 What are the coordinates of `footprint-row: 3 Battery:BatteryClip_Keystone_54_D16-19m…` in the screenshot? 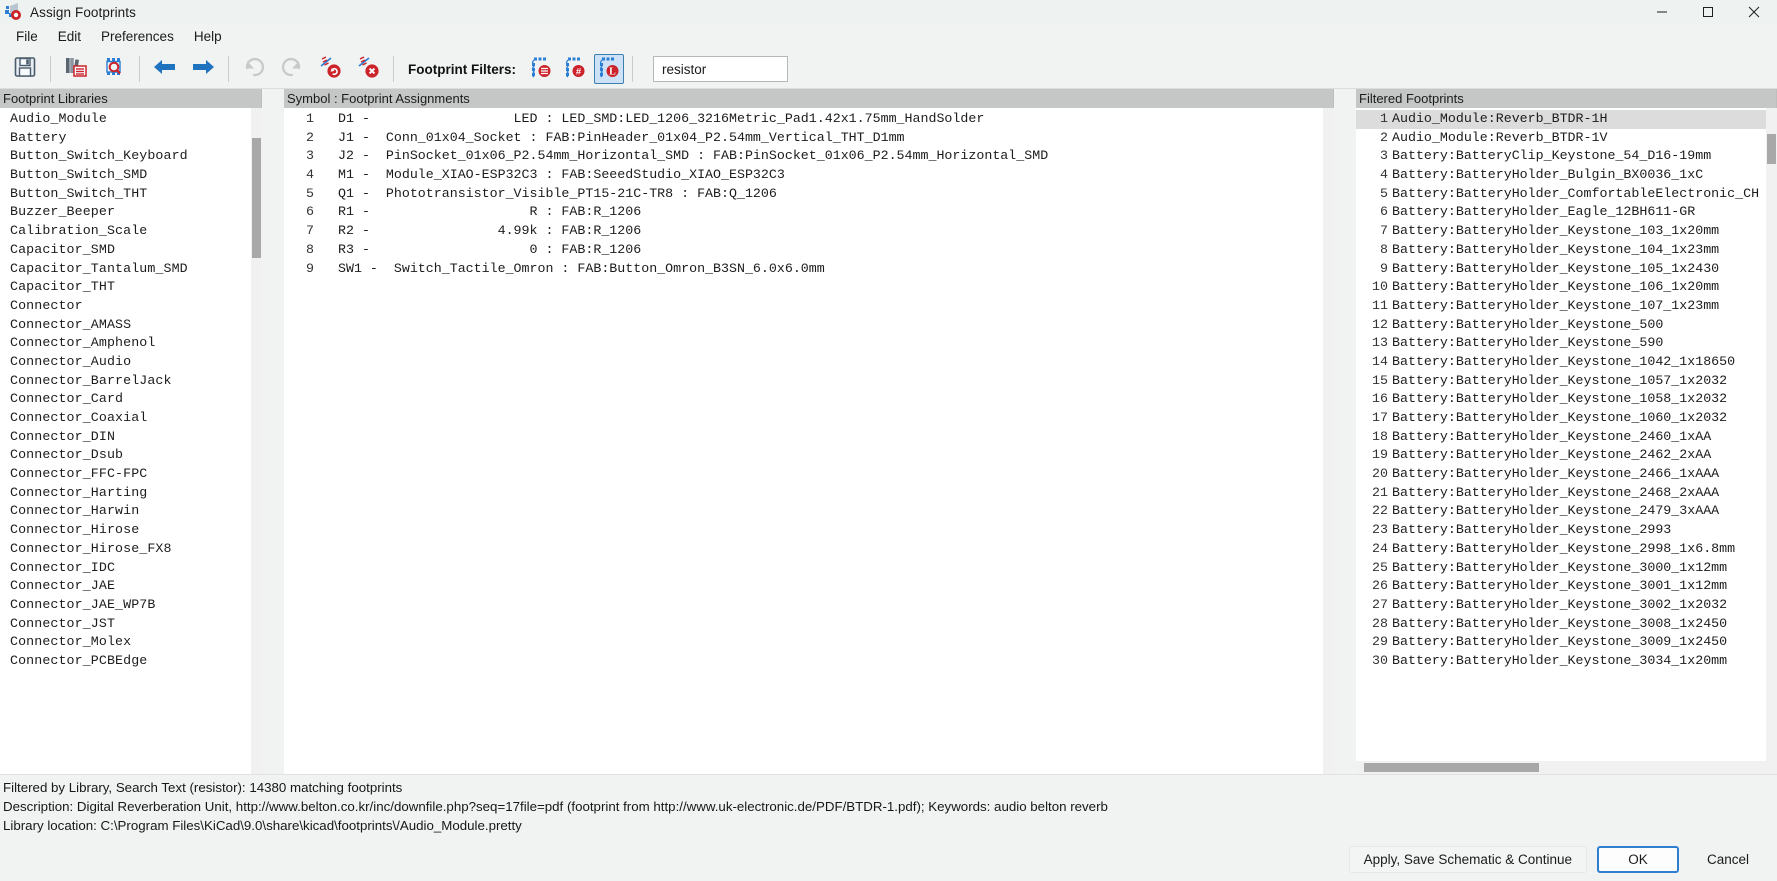 It's located at (1566, 156).